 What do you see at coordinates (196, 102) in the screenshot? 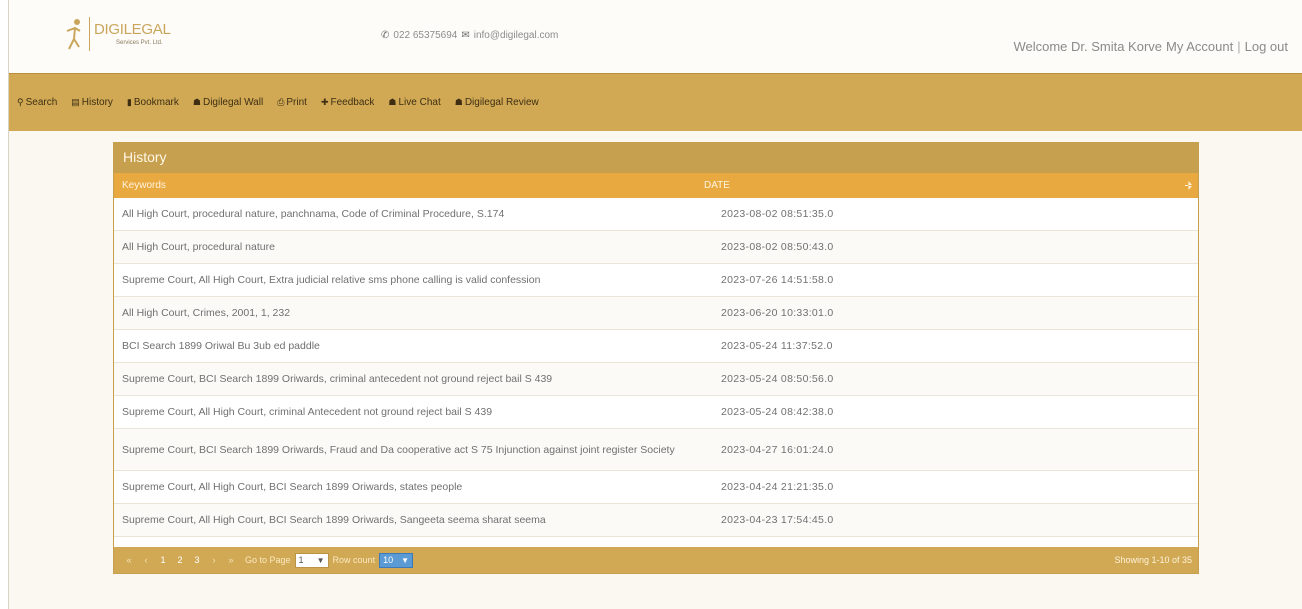
I see `wall-icon: ☗` at bounding box center [196, 102].